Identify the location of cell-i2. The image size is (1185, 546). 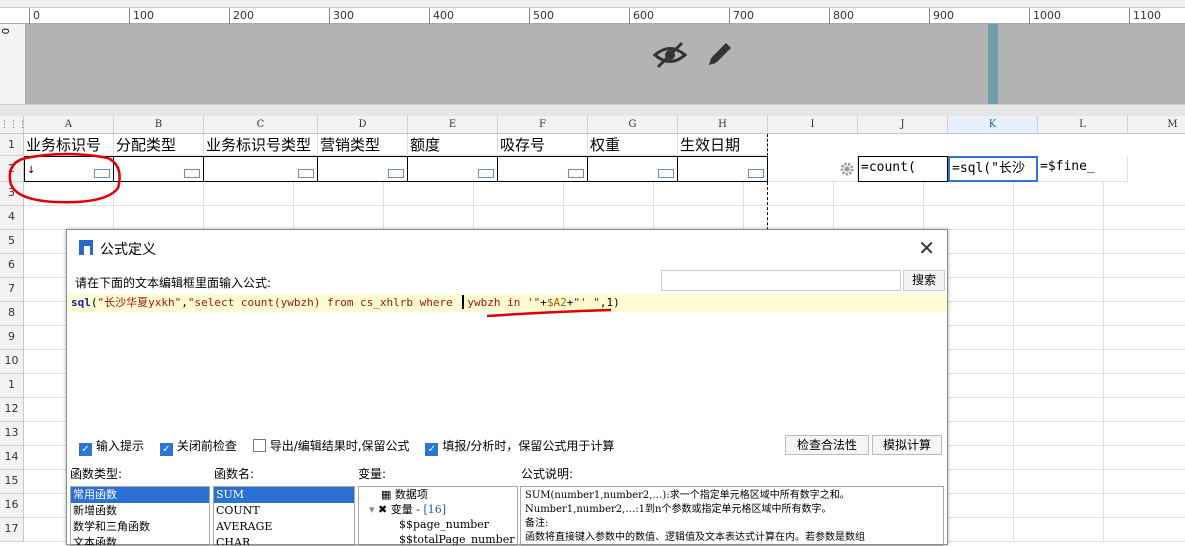
(813, 169).